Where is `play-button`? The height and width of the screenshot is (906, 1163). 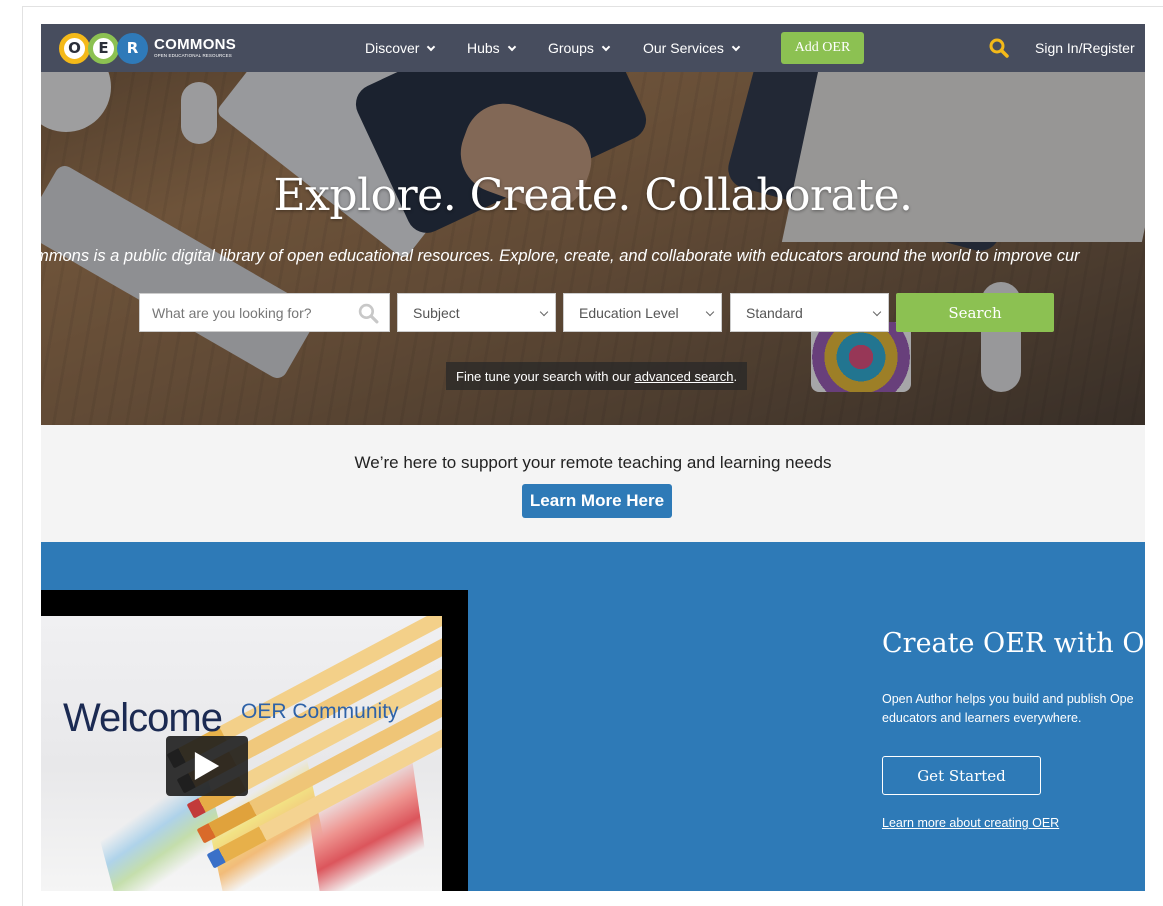 play-button is located at coordinates (207, 766).